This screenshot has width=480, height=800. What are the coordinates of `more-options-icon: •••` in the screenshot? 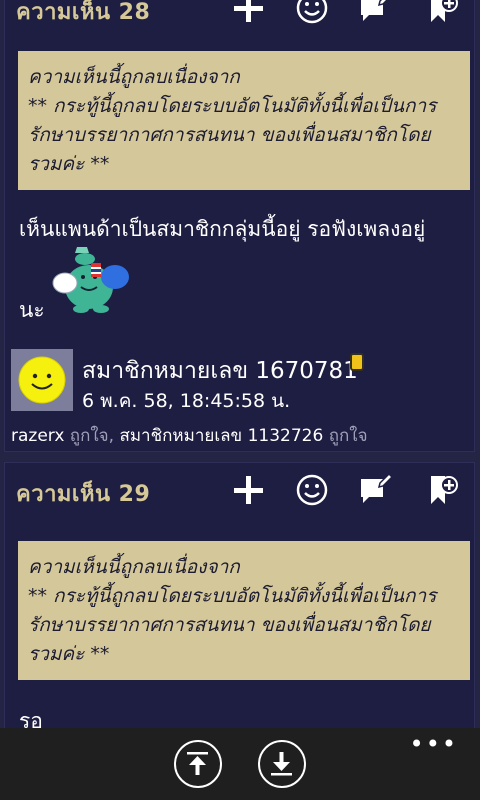 It's located at (434, 744).